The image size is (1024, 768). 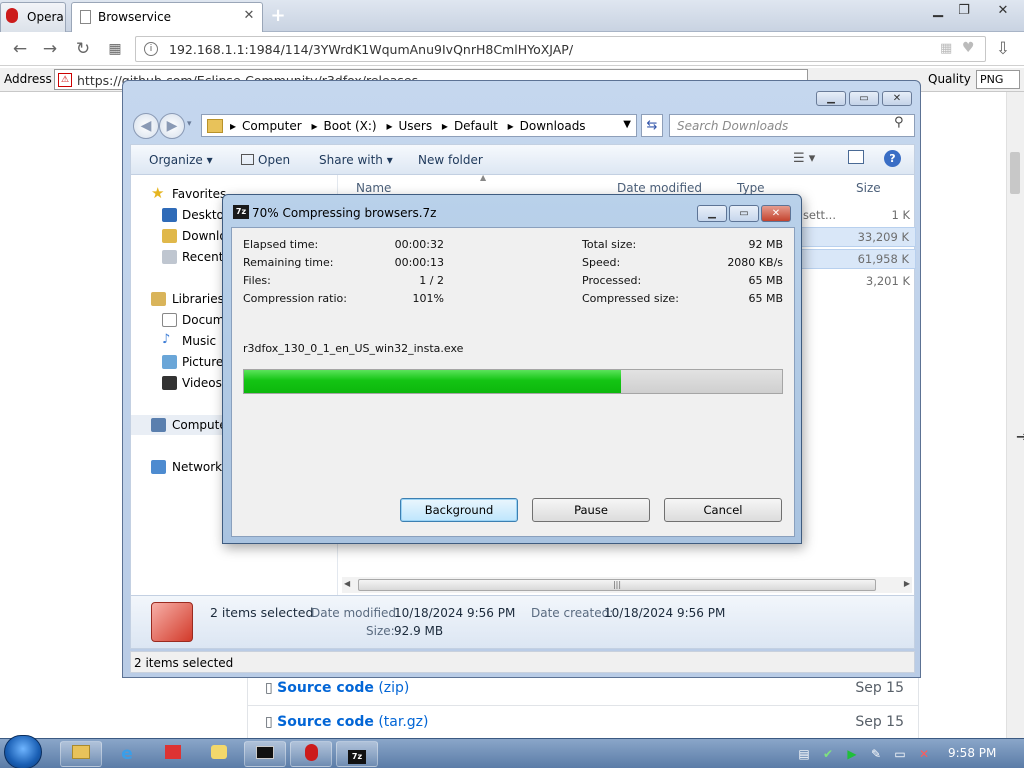 I want to click on asset-link: ▯ Source code (tar.gz), so click(x=346, y=722).